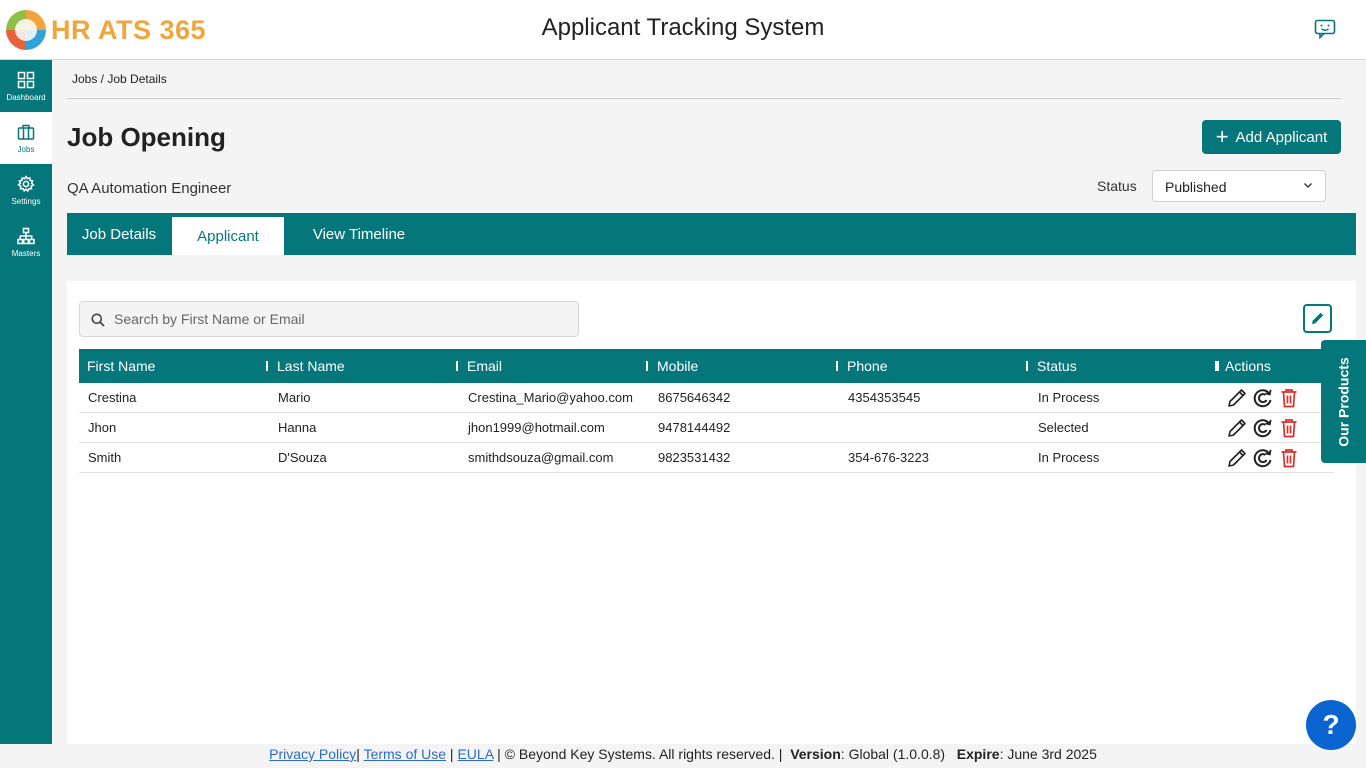 This screenshot has height=768, width=1366. What do you see at coordinates (888, 457) in the screenshot?
I see `cell-phone: 354-676-3223` at bounding box center [888, 457].